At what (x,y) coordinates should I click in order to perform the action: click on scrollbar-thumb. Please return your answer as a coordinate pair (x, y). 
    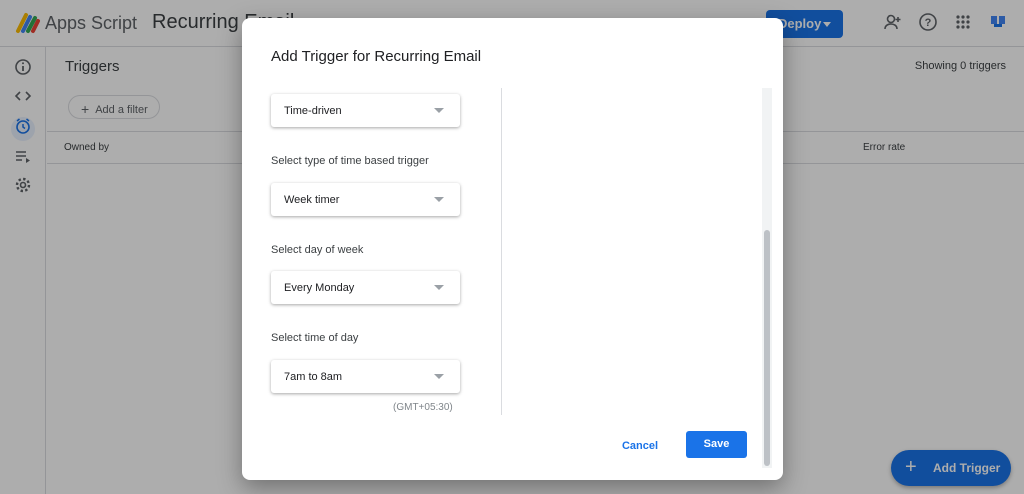
    Looking at the image, I should click on (767, 348).